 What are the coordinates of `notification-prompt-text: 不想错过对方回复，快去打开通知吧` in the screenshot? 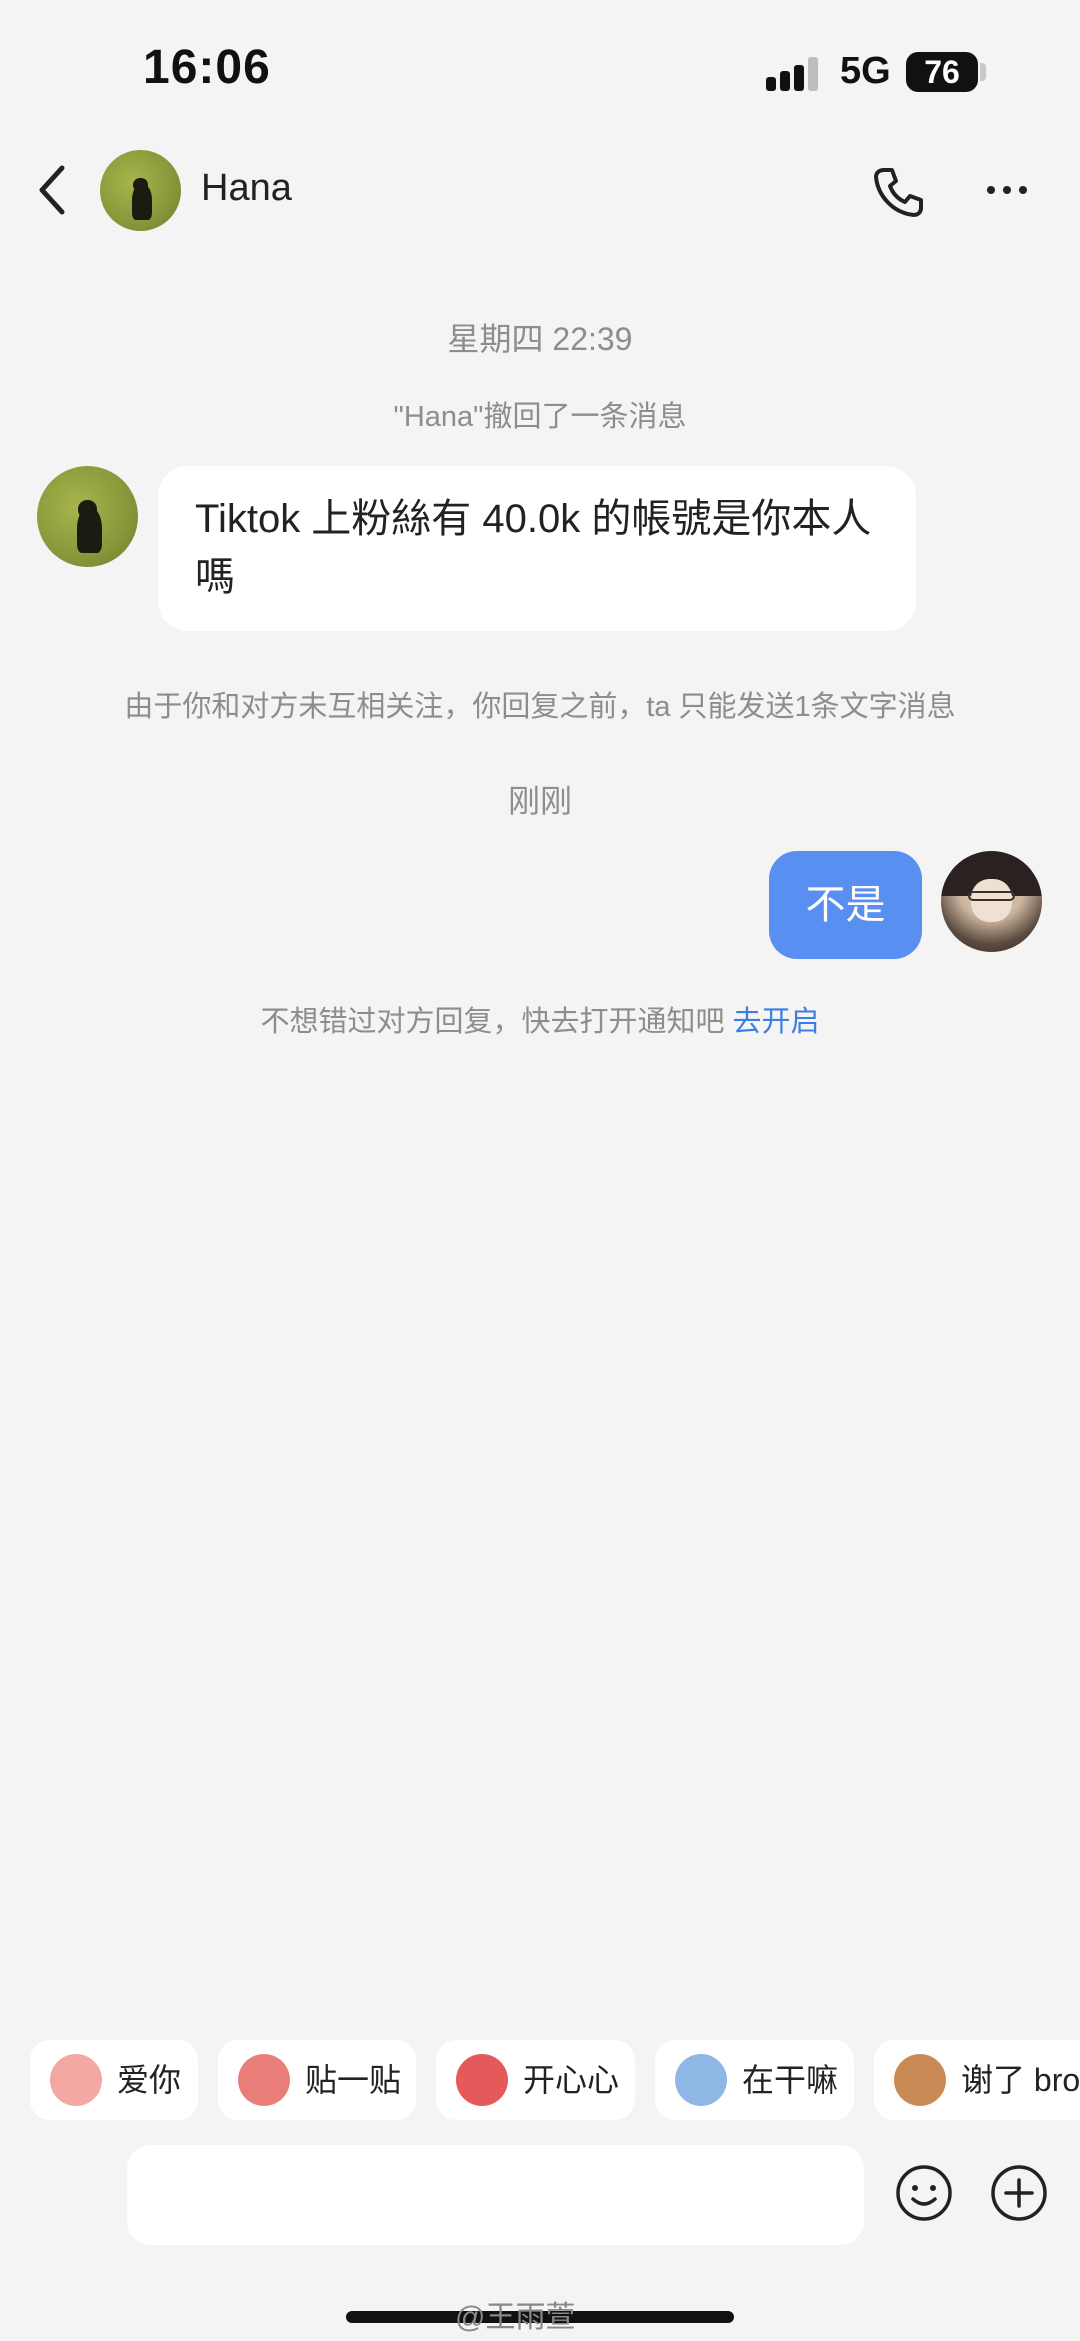 It's located at (492, 1022).